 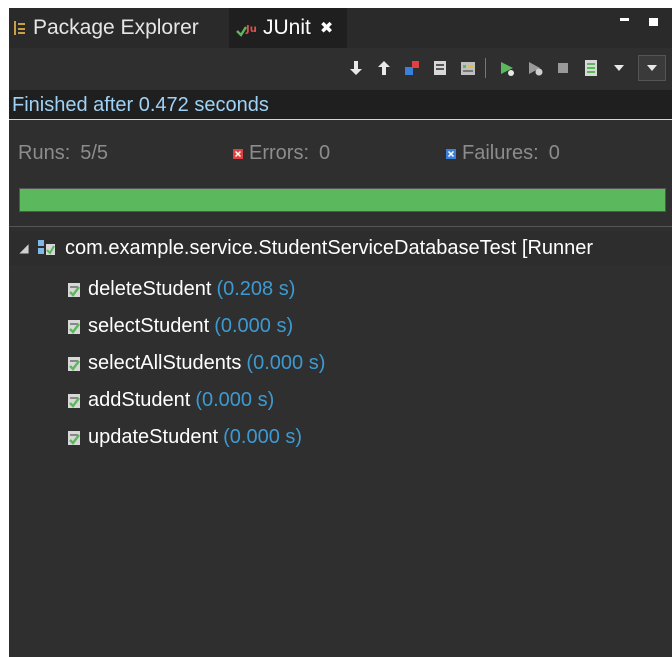 I want to click on test-name: selectStudent, so click(x=149, y=326).